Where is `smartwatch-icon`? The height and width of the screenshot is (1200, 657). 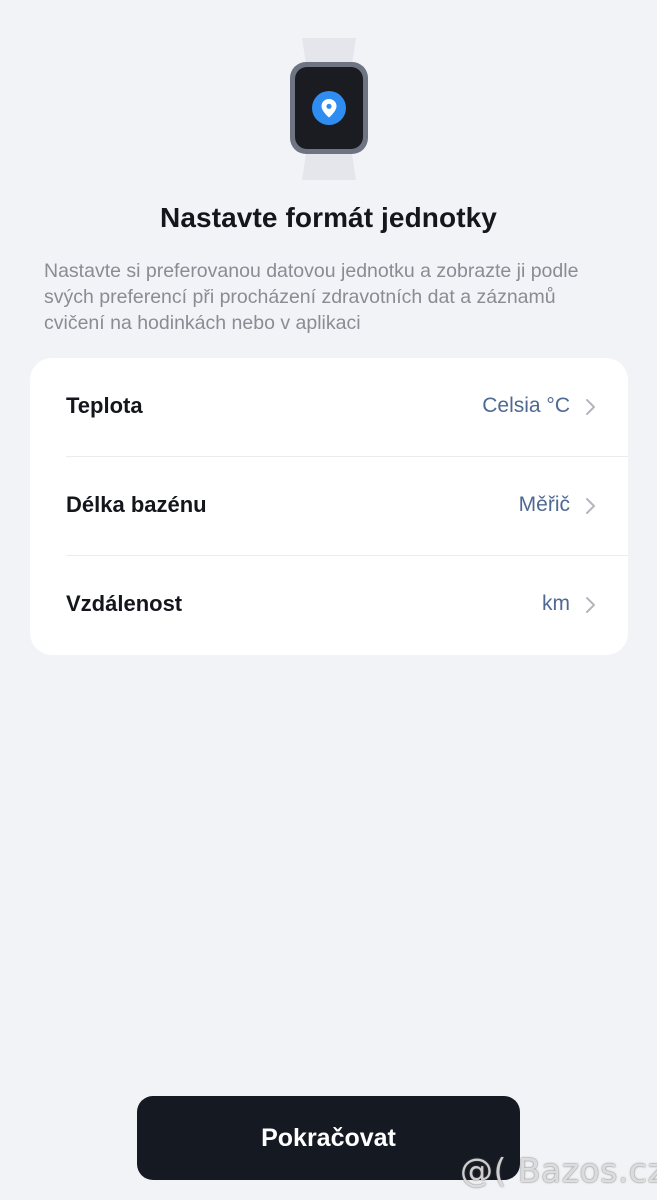 smartwatch-icon is located at coordinates (329, 109).